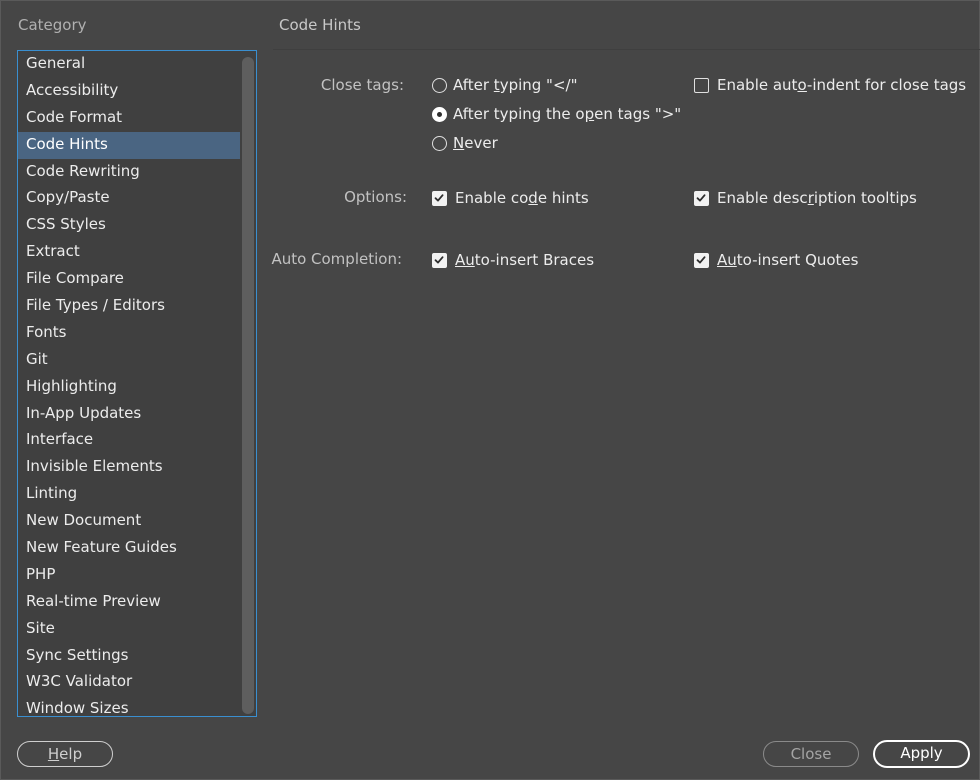 The height and width of the screenshot is (780, 980). What do you see at coordinates (788, 260) in the screenshot?
I see `option-label: Auto-insert Quotes` at bounding box center [788, 260].